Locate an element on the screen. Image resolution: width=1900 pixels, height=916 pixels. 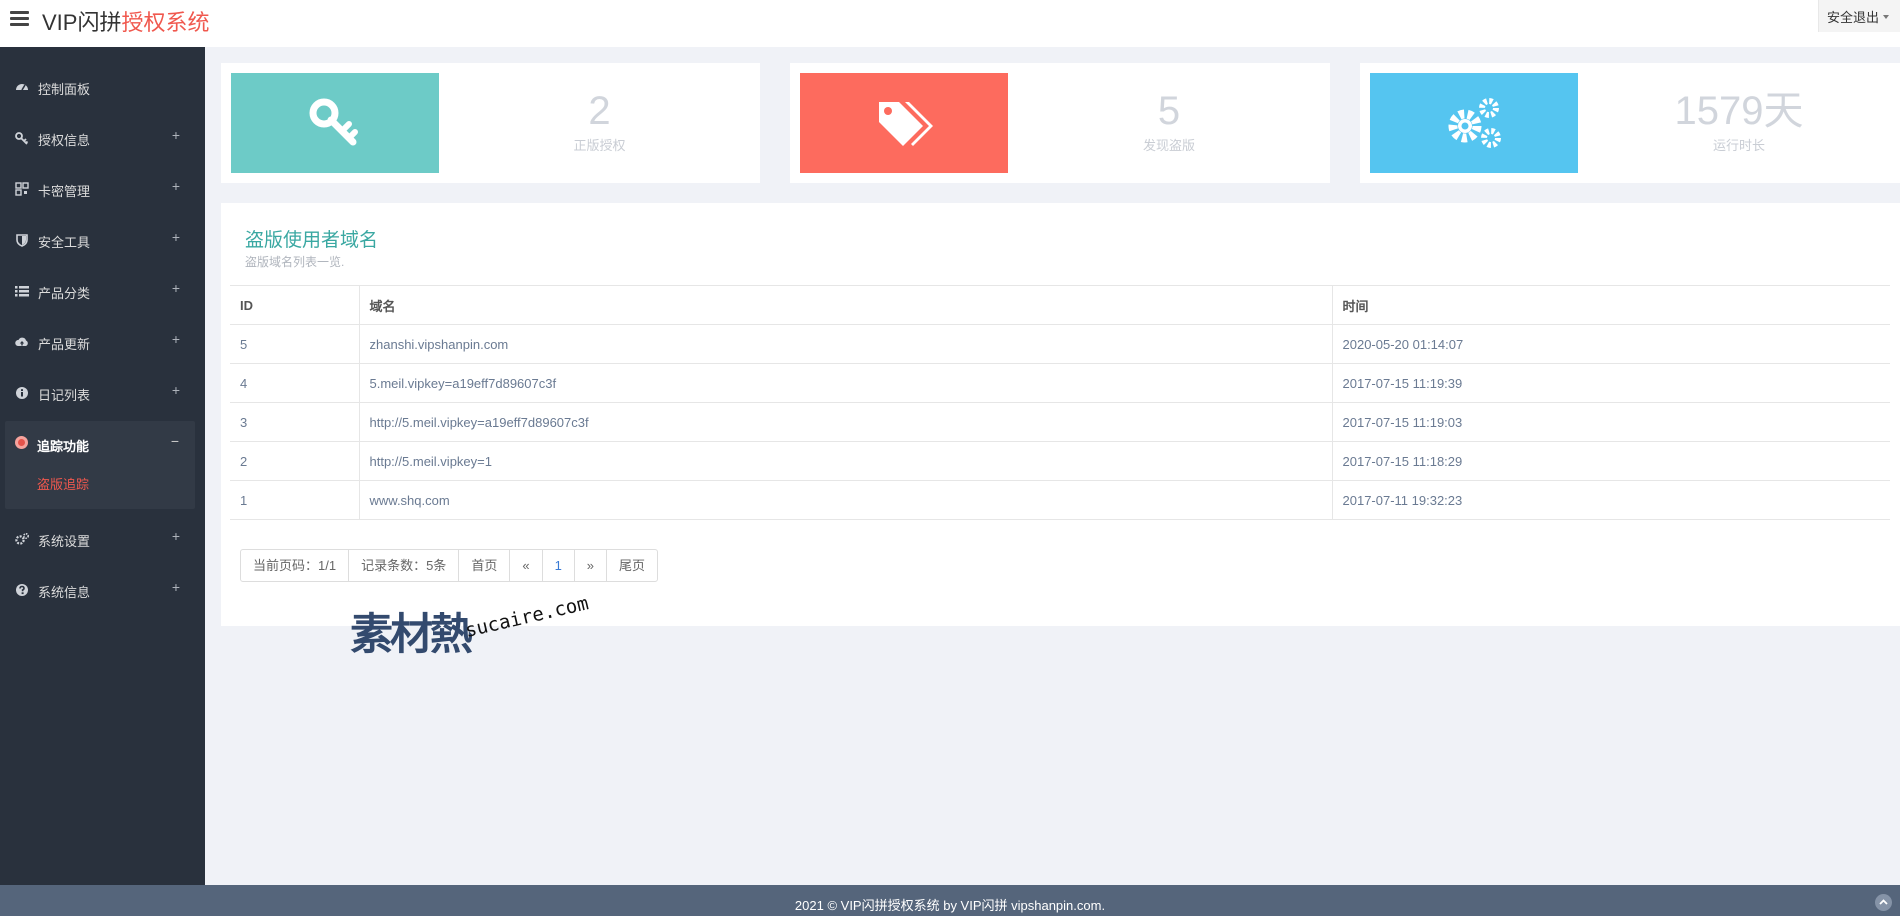
sidebar-item-label: 追踪功能 is located at coordinates (63, 446).